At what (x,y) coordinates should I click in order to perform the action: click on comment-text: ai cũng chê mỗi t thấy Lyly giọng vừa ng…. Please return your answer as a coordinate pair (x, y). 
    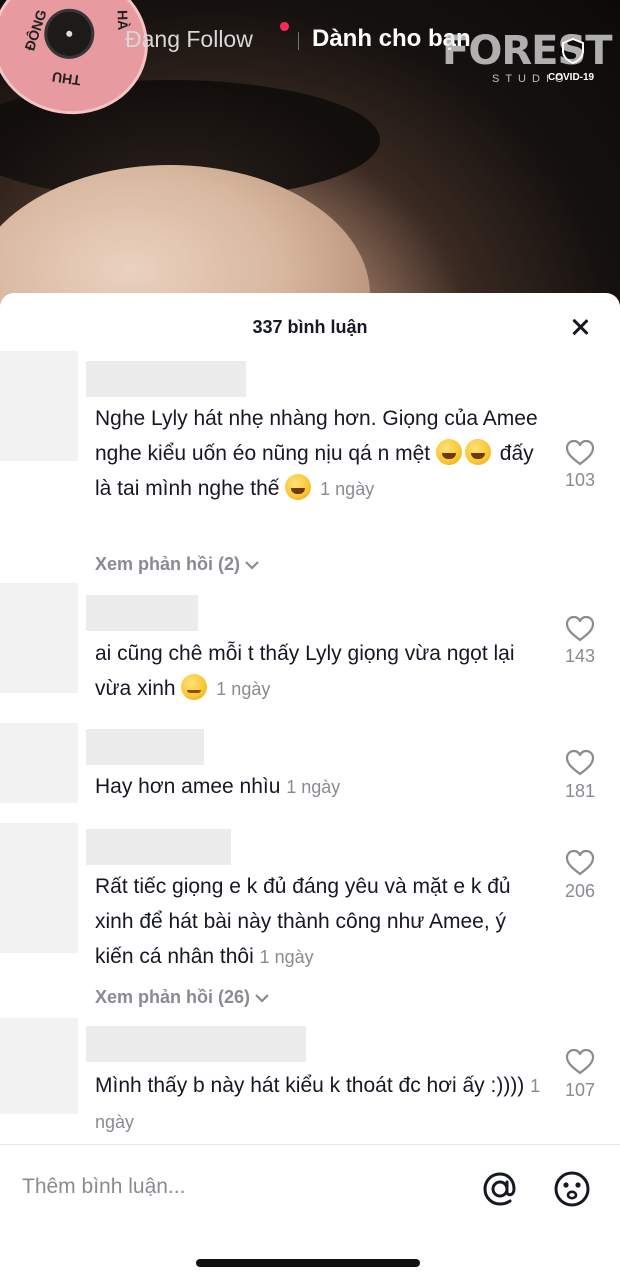
    Looking at the image, I should click on (320, 671).